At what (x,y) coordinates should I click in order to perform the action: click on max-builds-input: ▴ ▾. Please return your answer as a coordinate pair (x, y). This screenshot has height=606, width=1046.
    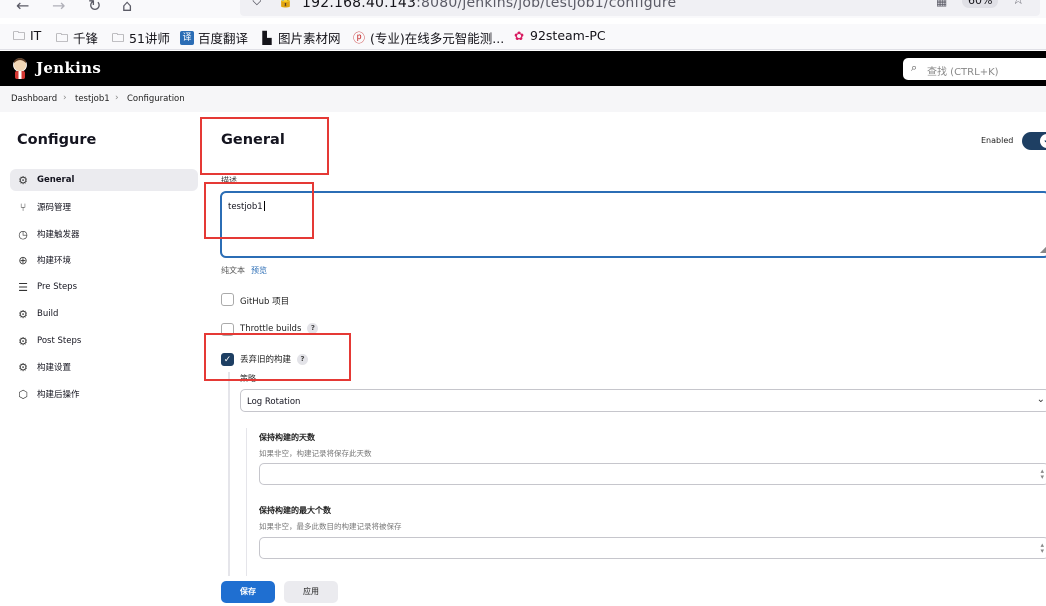
    Looking at the image, I should click on (652, 548).